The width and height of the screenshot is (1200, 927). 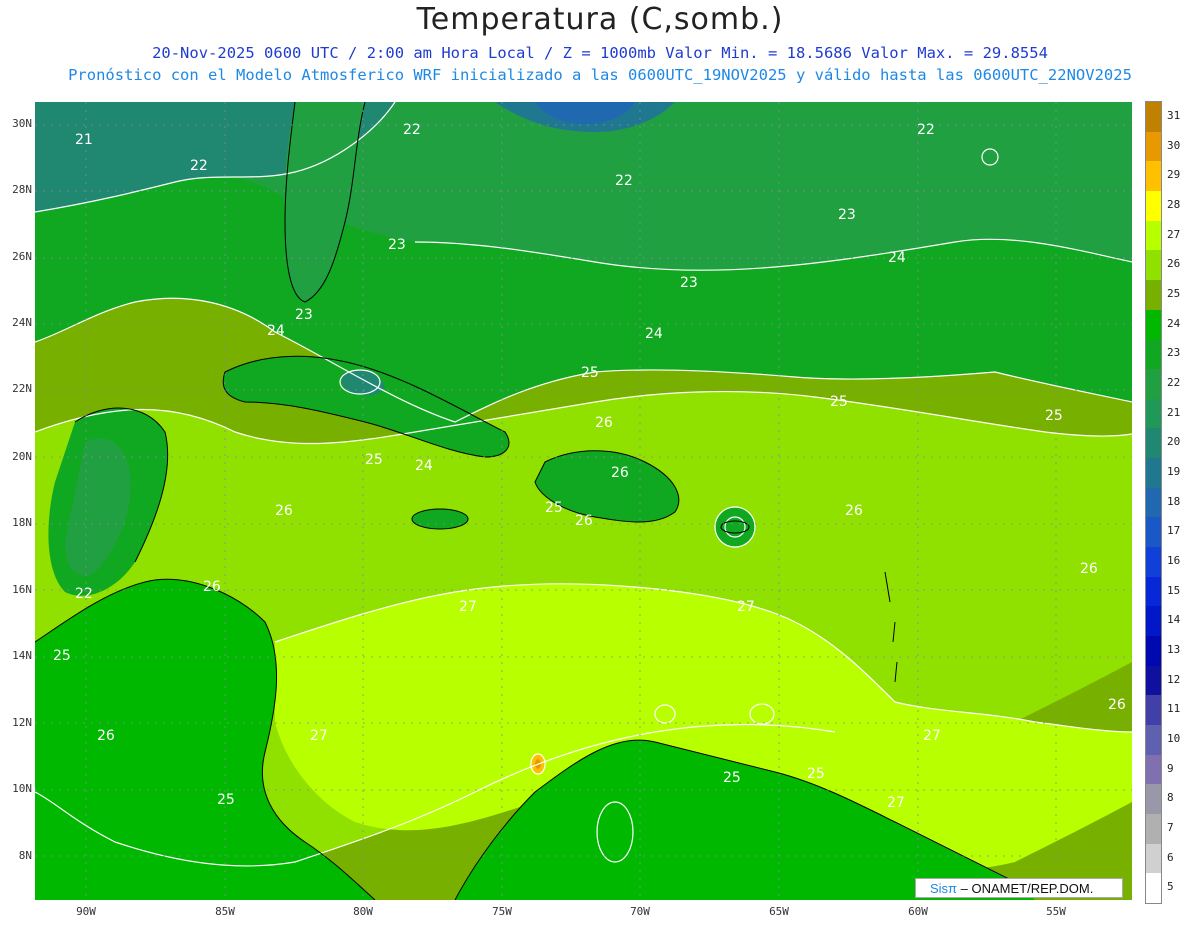 I want to click on lat-label: 8N, so click(x=25, y=855).